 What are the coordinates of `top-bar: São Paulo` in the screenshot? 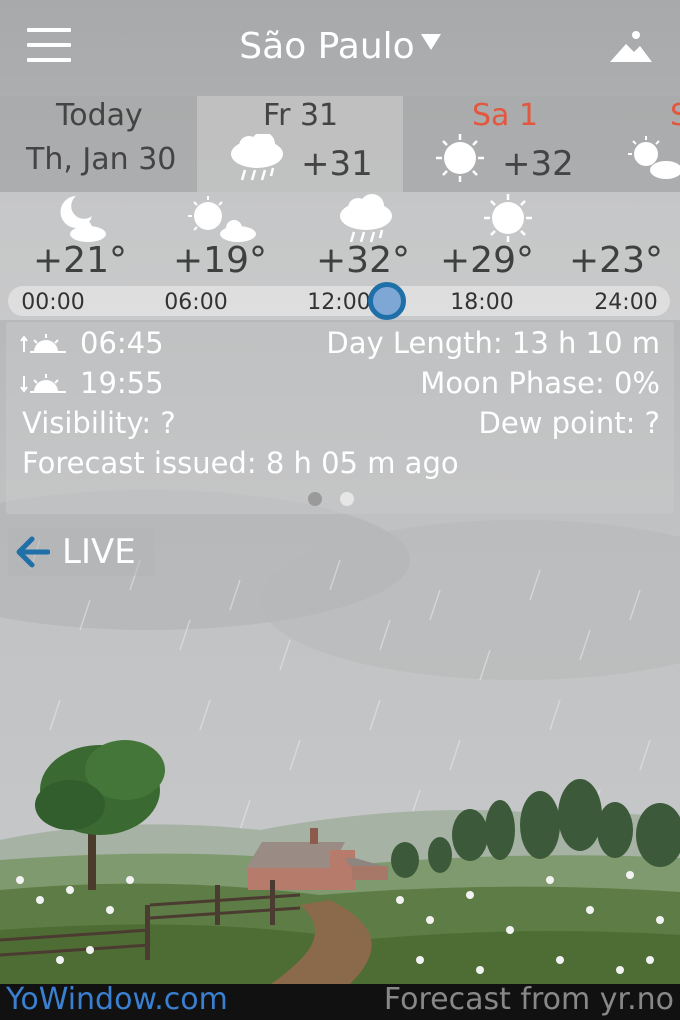 It's located at (340, 48).